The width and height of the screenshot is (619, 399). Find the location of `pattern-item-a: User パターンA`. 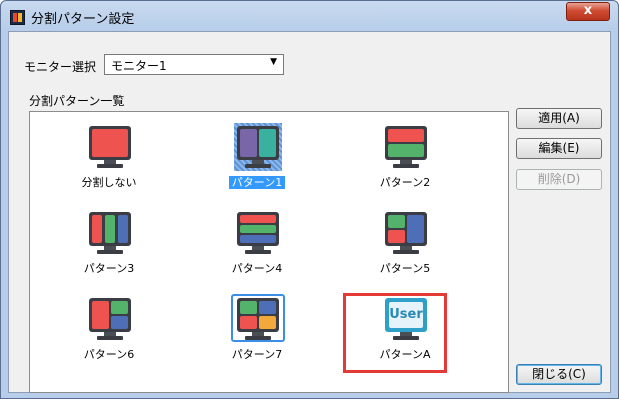

pattern-item-a: User パターンA is located at coordinates (405, 334).